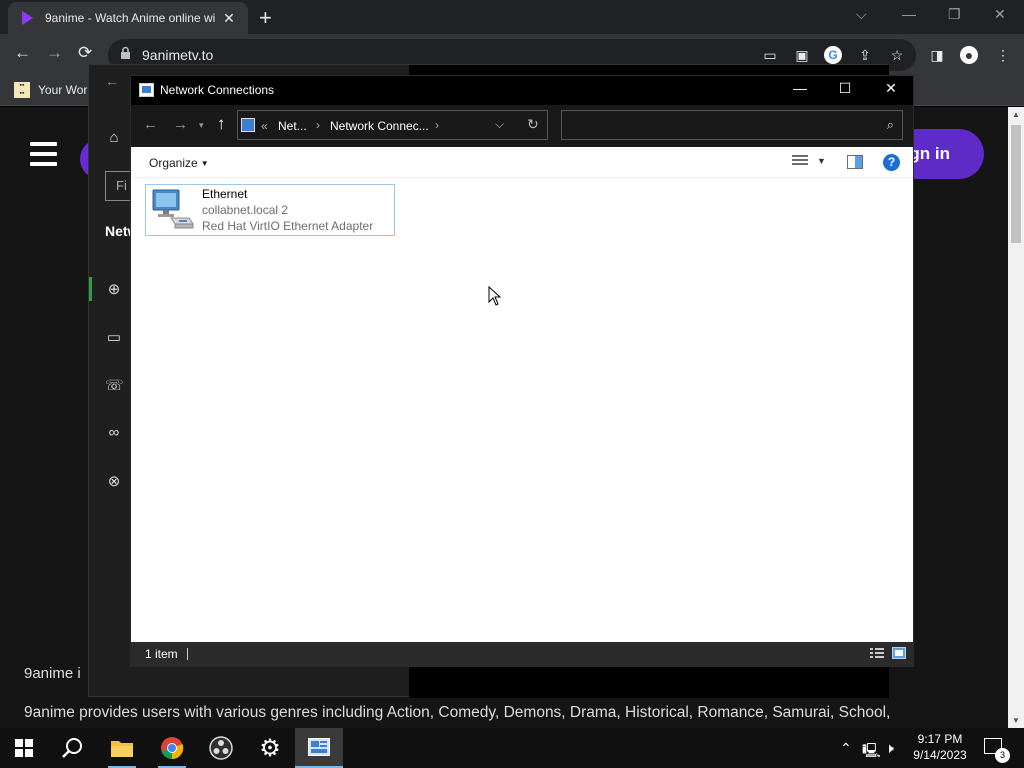 This screenshot has height=768, width=1024. I want to click on ethernet-icon: ▭, so click(114, 337).